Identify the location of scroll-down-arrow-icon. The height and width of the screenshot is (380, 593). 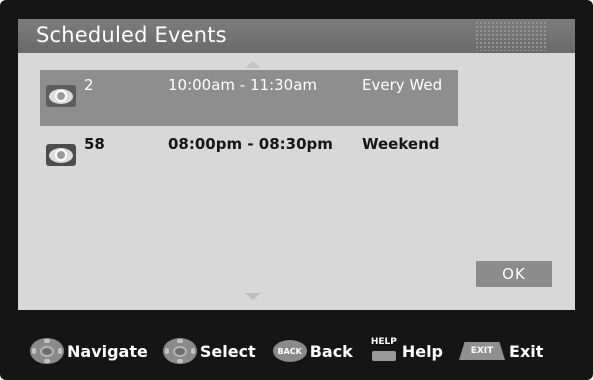
(253, 296).